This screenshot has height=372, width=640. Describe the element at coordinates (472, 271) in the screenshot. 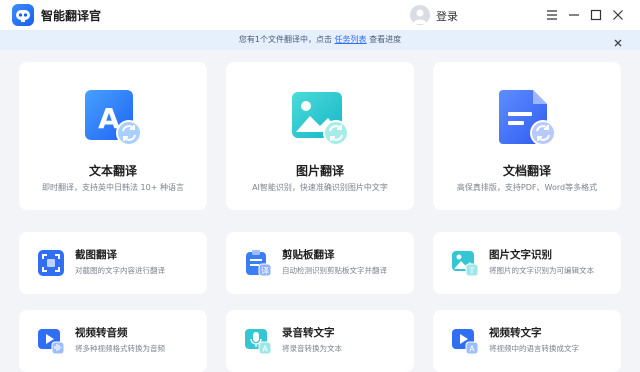

I see `svg-text: T` at that location.